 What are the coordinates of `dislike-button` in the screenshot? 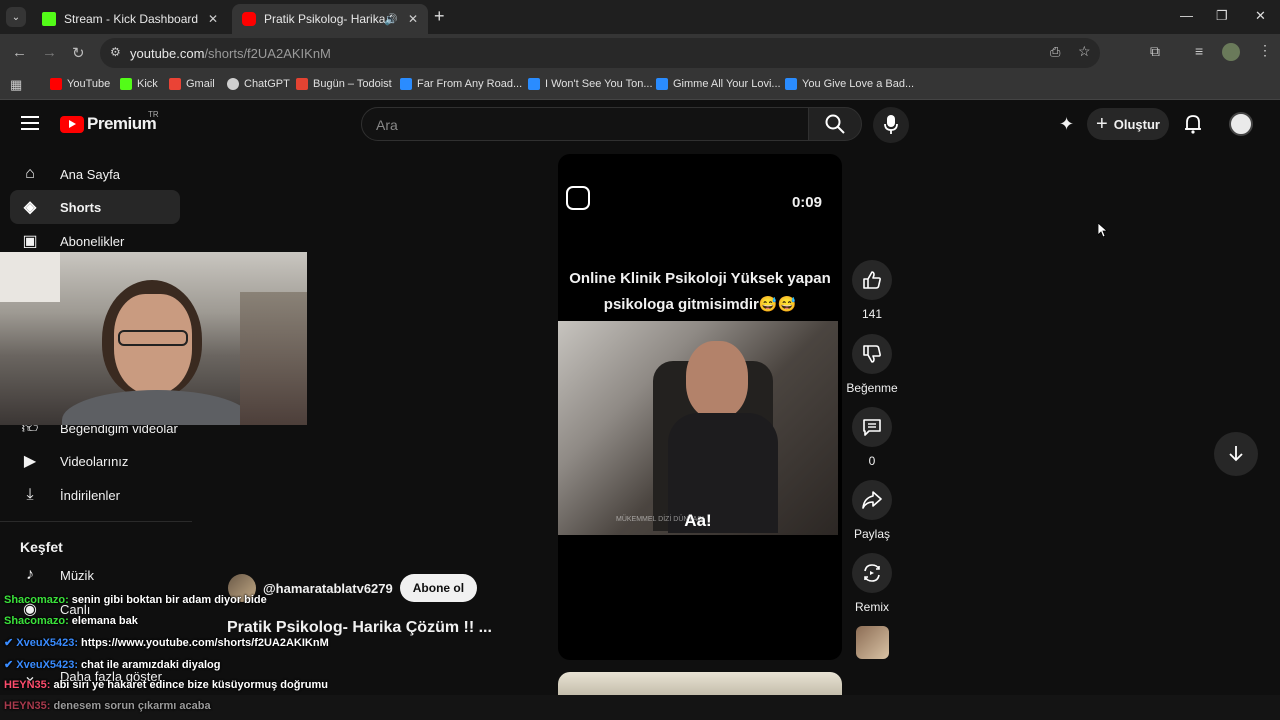 It's located at (872, 354).